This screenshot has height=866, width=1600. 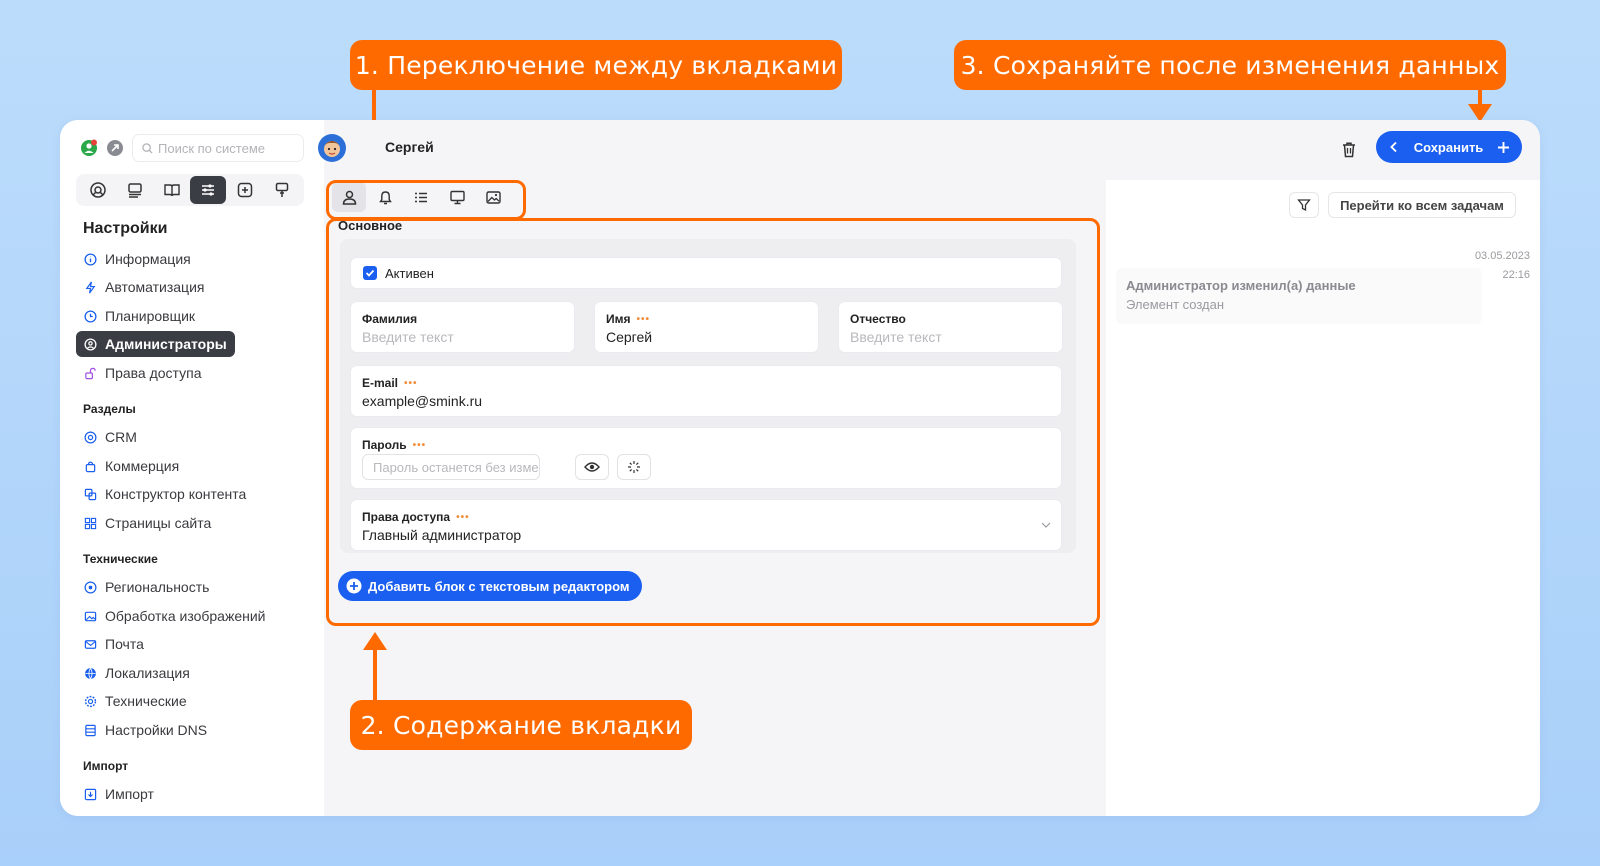 What do you see at coordinates (90, 673) in the screenshot?
I see `globe-icon` at bounding box center [90, 673].